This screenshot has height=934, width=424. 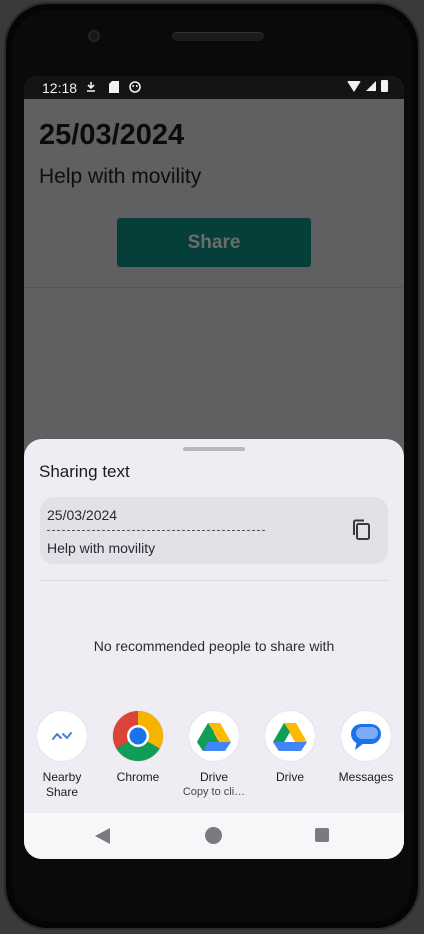 I want to click on sheet-title: Sharing text, so click(x=84, y=471).